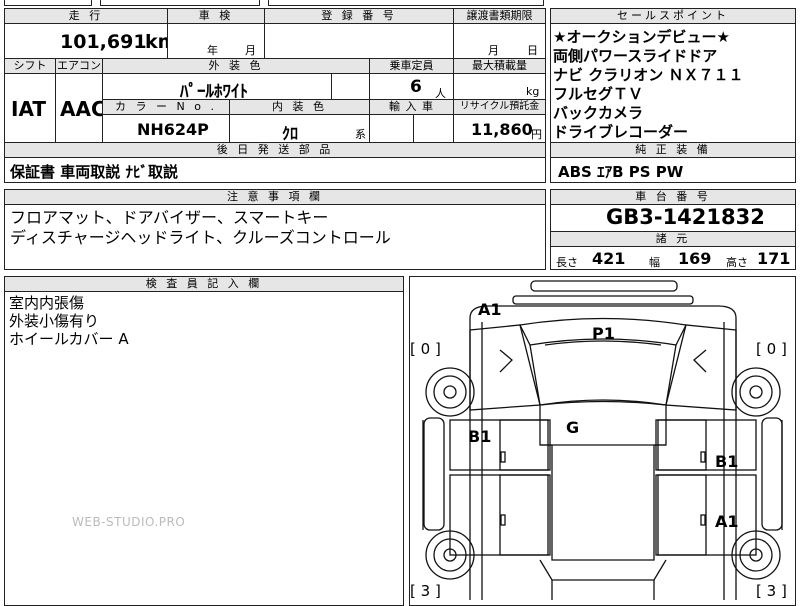  I want to click on max-load-header: 最大積載量, so click(499, 66).